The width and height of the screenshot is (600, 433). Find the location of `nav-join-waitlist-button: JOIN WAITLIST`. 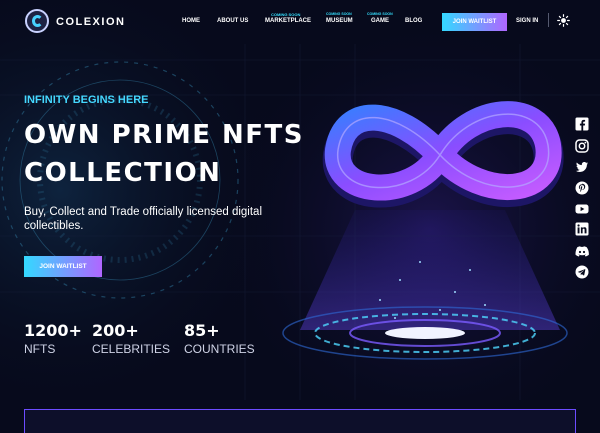

nav-join-waitlist-button: JOIN WAITLIST is located at coordinates (474, 22).